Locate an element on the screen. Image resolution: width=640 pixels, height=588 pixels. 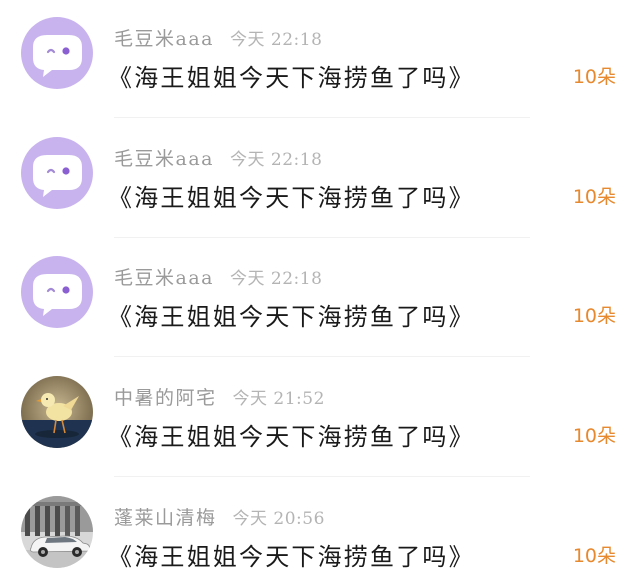
username: 蓬莱山清梅 is located at coordinates (165, 516).